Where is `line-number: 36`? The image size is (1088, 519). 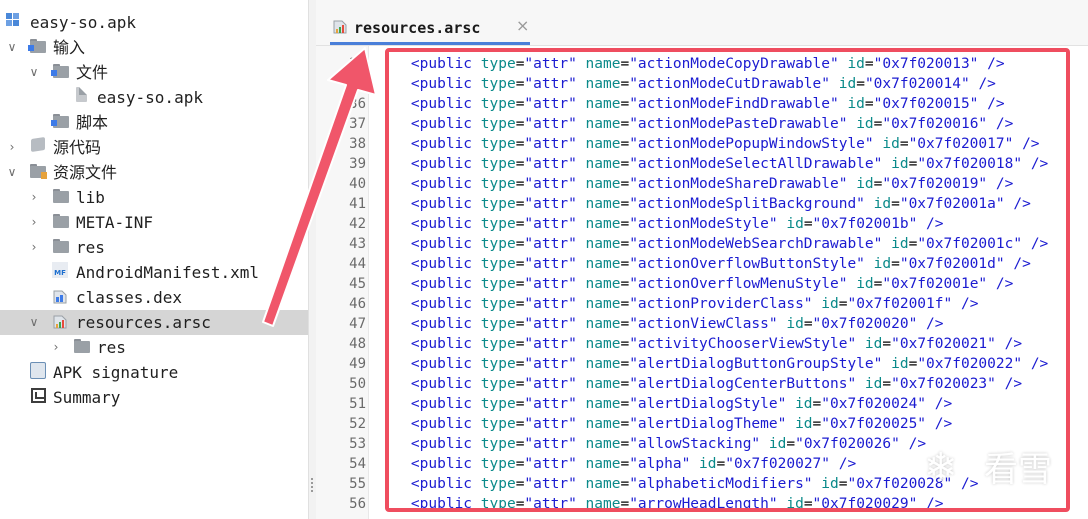
line-number: 36 is located at coordinates (357, 104).